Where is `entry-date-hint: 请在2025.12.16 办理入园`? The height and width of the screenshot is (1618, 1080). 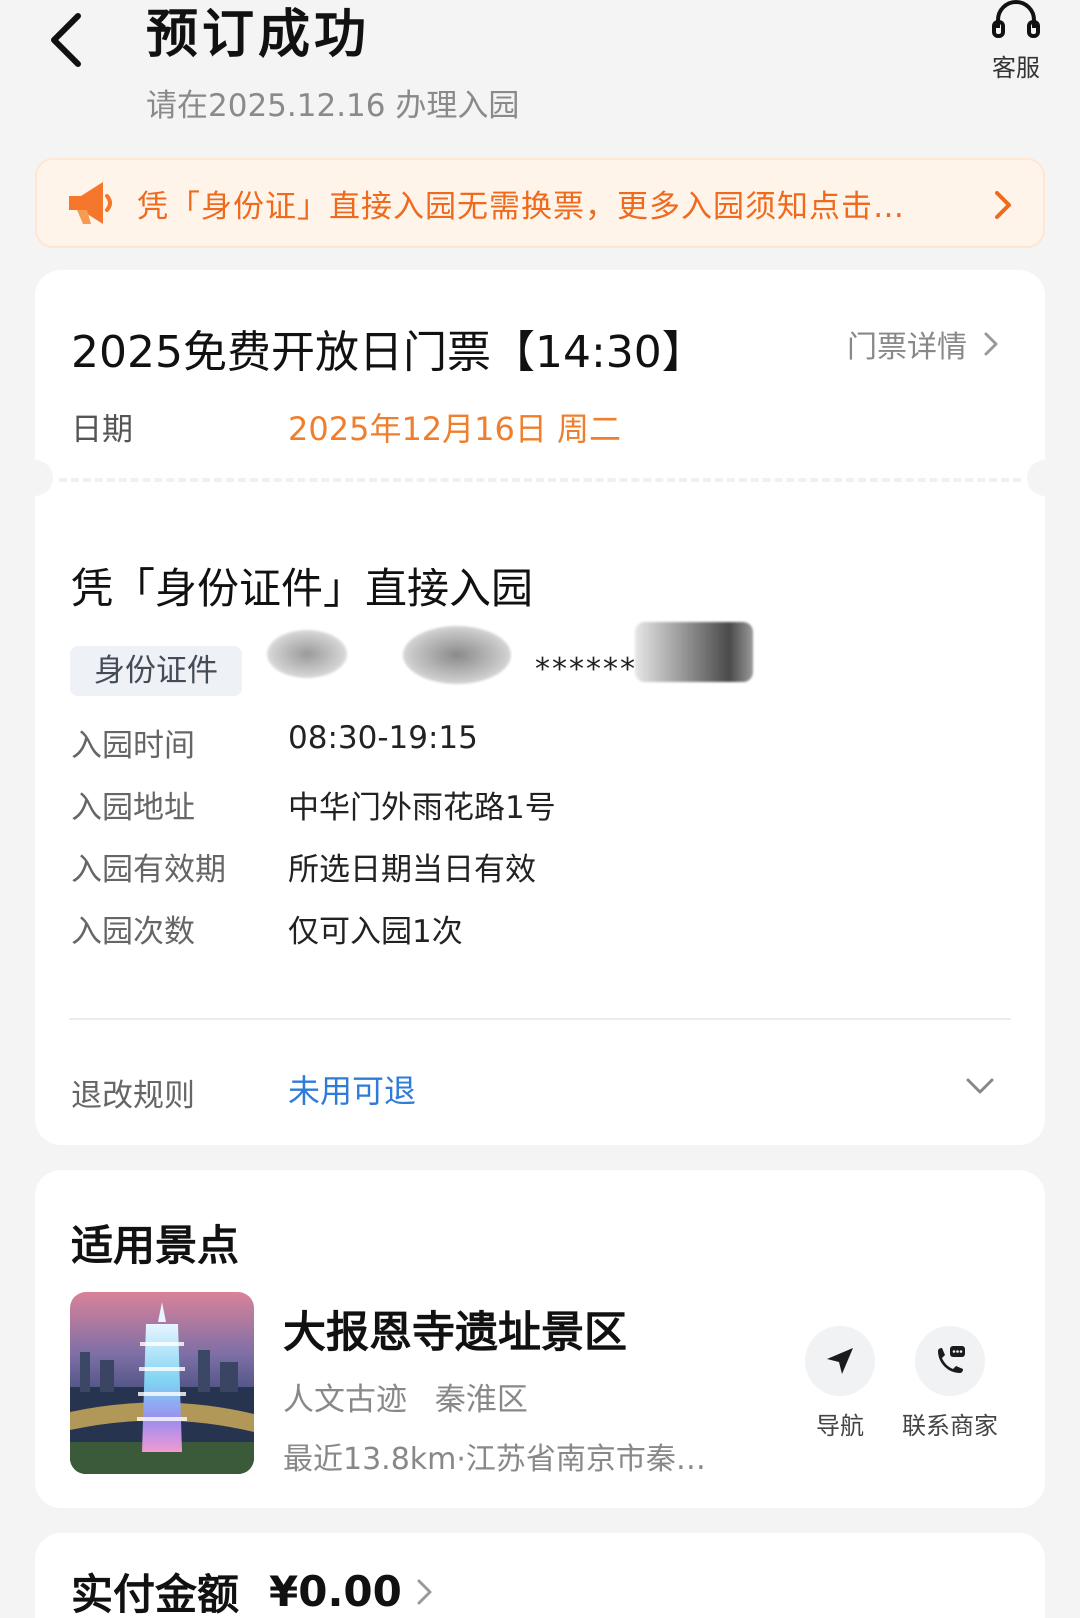 entry-date-hint: 请在2025.12.16 办理入园 is located at coordinates (333, 106).